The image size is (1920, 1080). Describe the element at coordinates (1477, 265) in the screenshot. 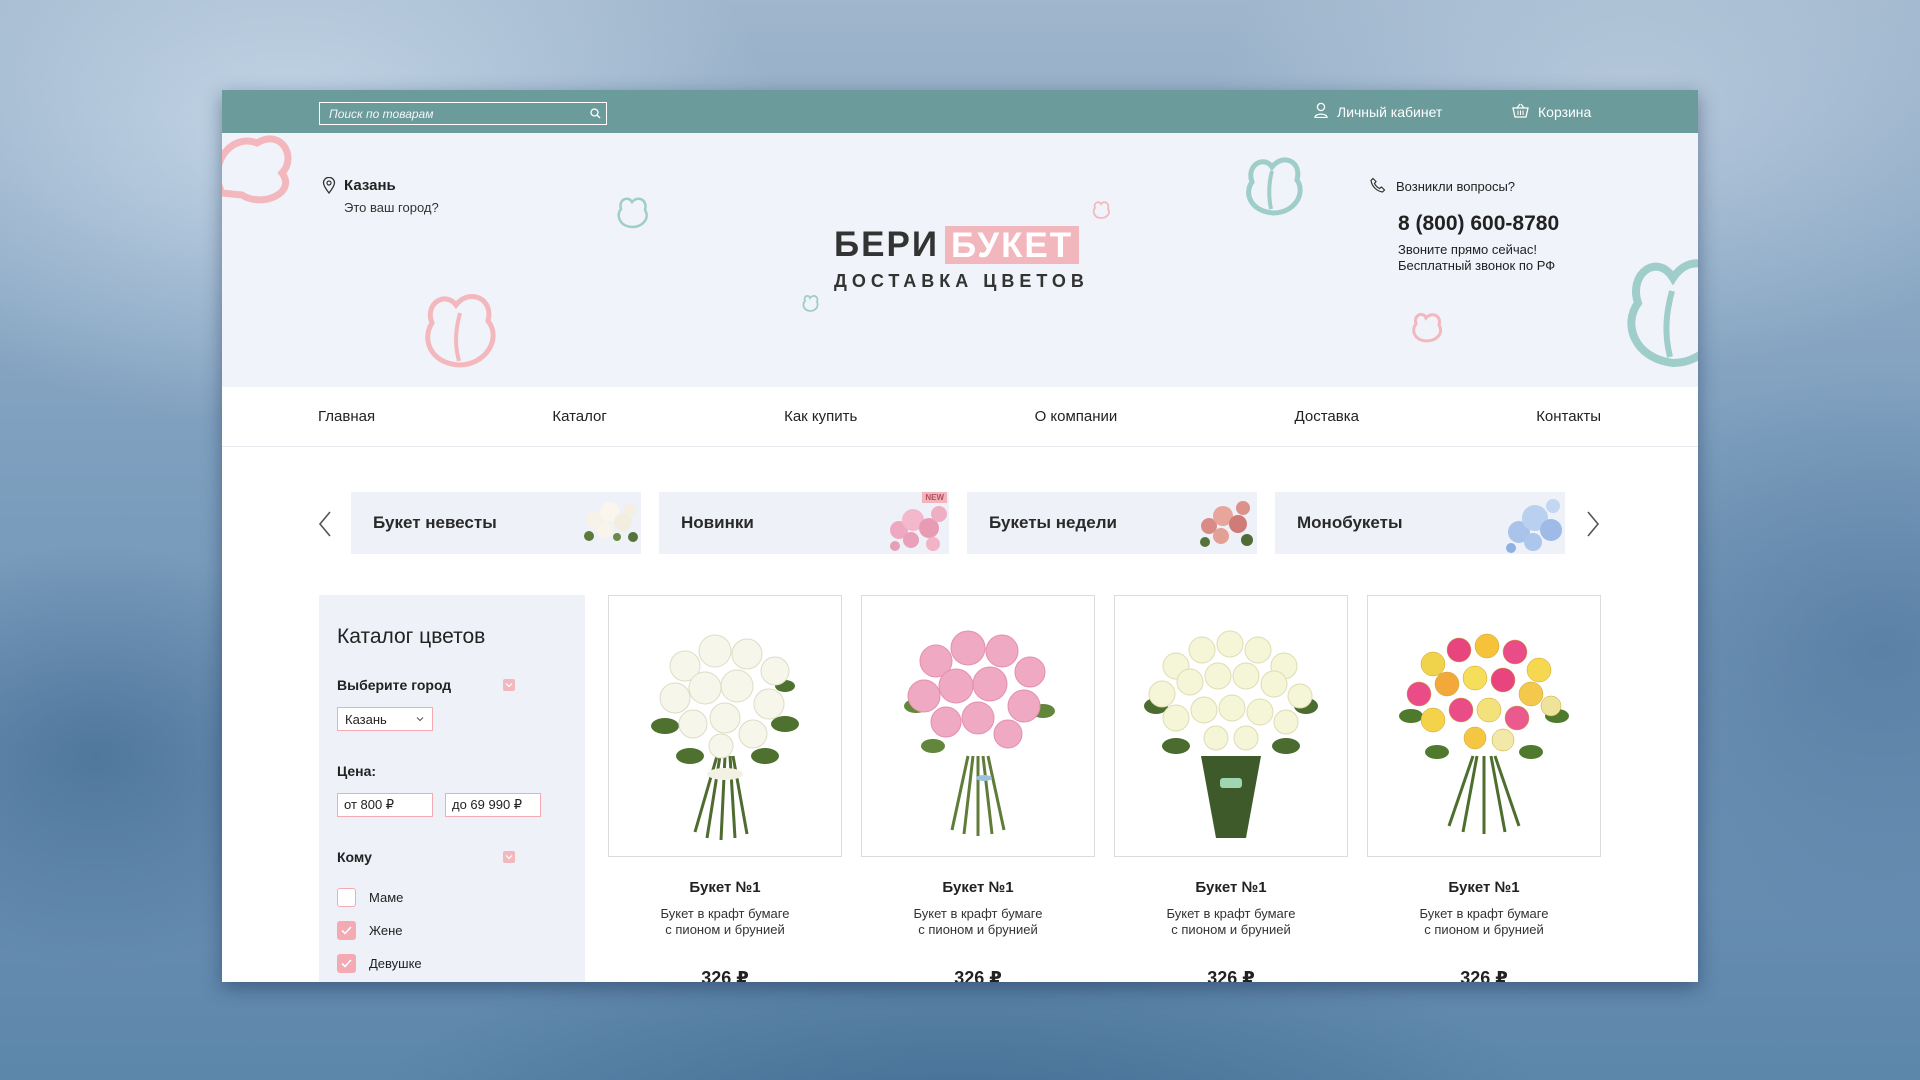

I see `free-call-text: Бесплатный звонок по РФ` at that location.